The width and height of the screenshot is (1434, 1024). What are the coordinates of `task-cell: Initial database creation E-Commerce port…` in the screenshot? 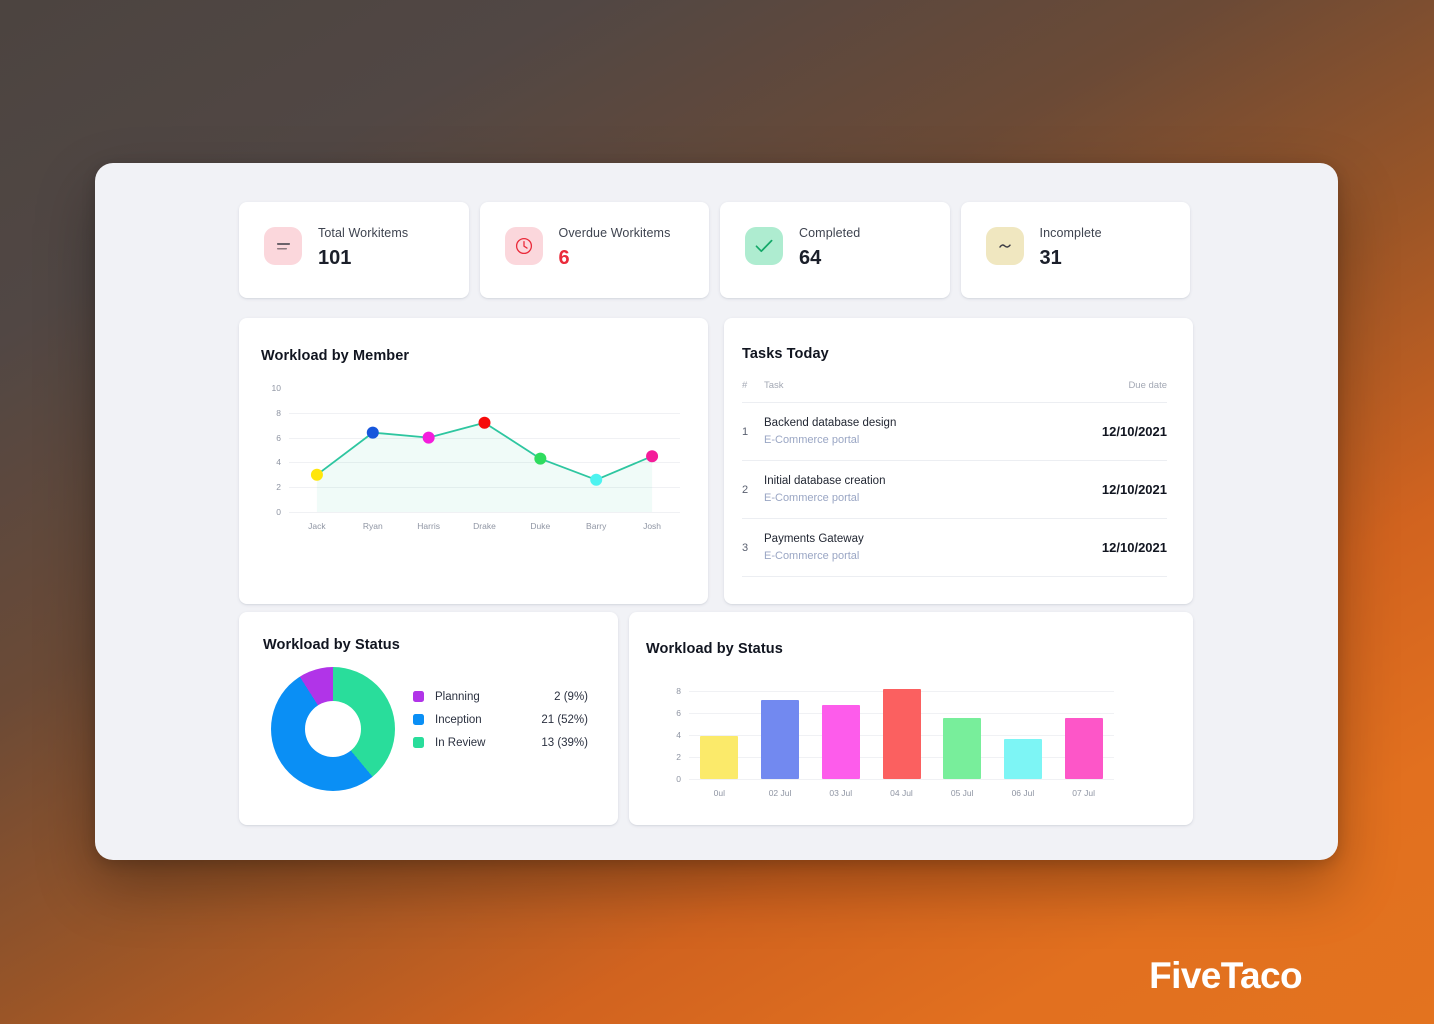 It's located at (899, 489).